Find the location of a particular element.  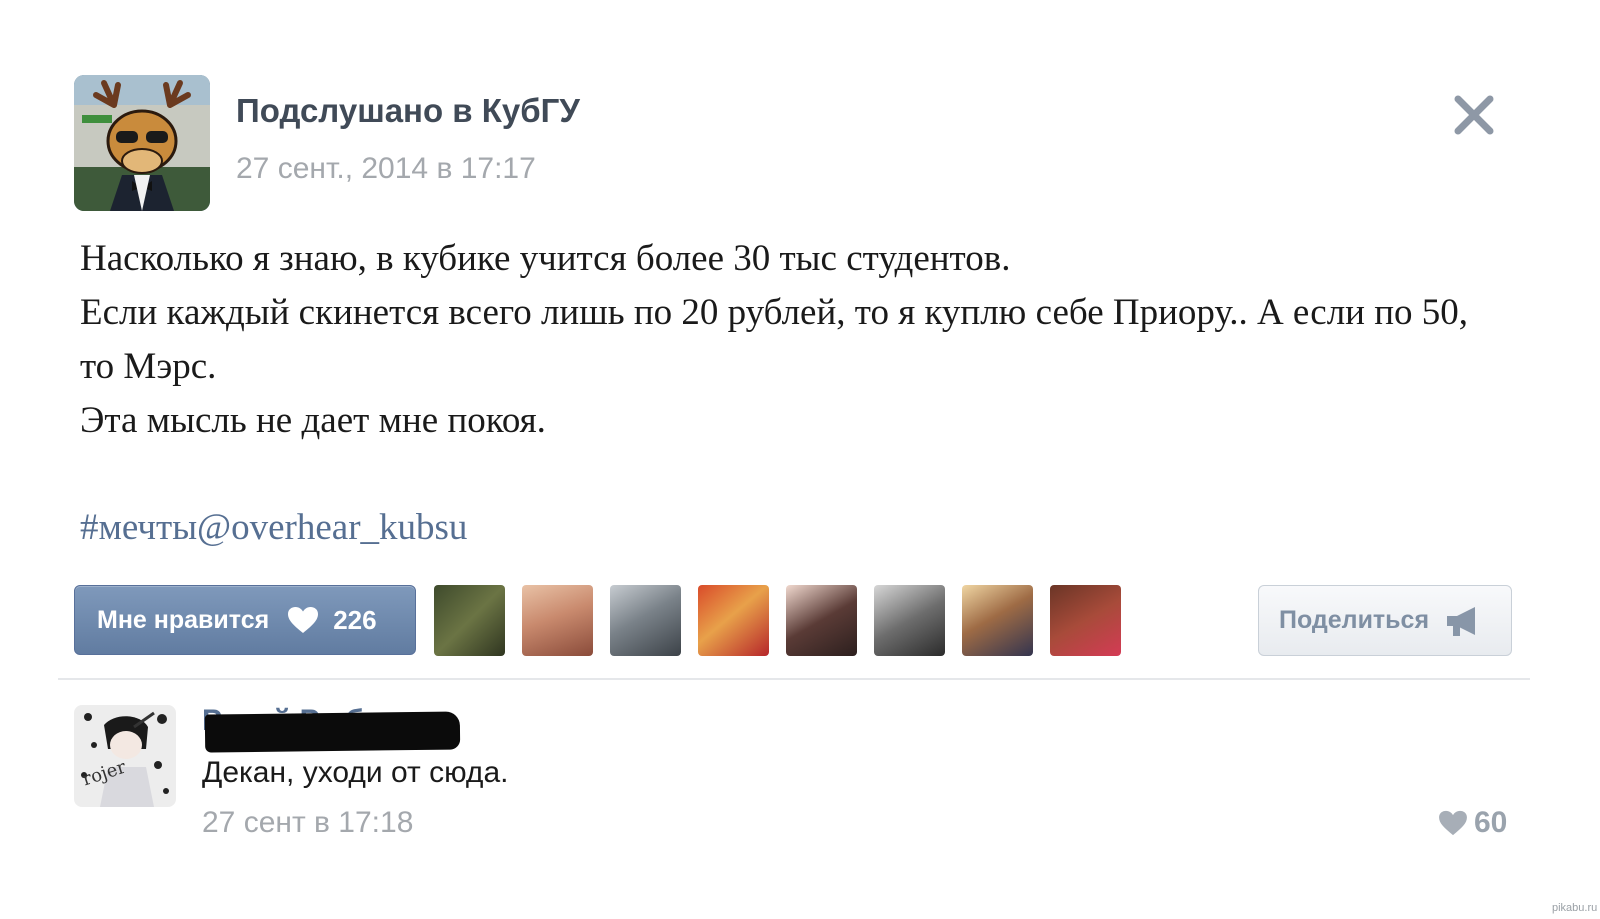

divider is located at coordinates (794, 679).